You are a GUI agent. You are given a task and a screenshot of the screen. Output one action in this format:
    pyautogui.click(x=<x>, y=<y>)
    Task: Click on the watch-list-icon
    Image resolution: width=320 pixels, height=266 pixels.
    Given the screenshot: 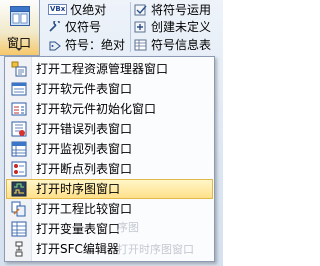 What is the action you would take?
    pyautogui.click(x=19, y=149)
    